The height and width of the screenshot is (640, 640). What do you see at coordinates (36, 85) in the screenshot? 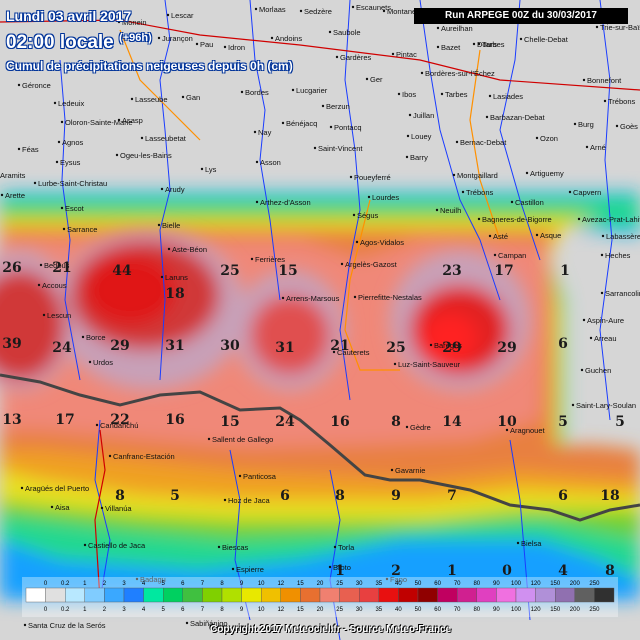
I see `town-label: Géronce` at bounding box center [36, 85].